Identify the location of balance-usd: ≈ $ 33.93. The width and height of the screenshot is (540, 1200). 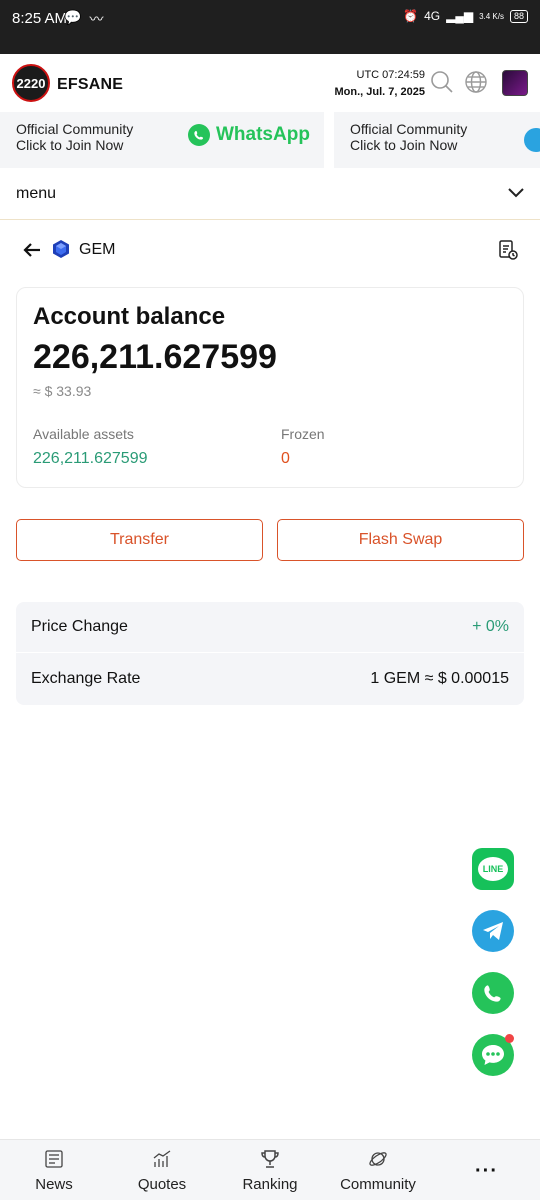
(62, 391).